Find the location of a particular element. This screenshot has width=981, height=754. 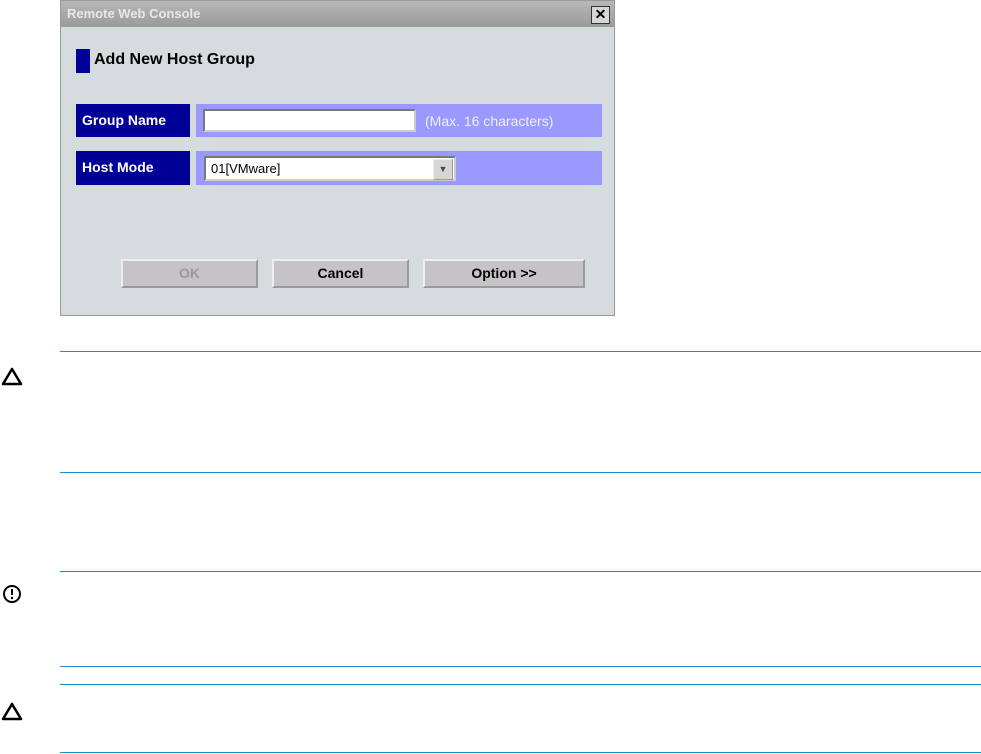

dialog-title: Remote Web Console is located at coordinates (134, 13).